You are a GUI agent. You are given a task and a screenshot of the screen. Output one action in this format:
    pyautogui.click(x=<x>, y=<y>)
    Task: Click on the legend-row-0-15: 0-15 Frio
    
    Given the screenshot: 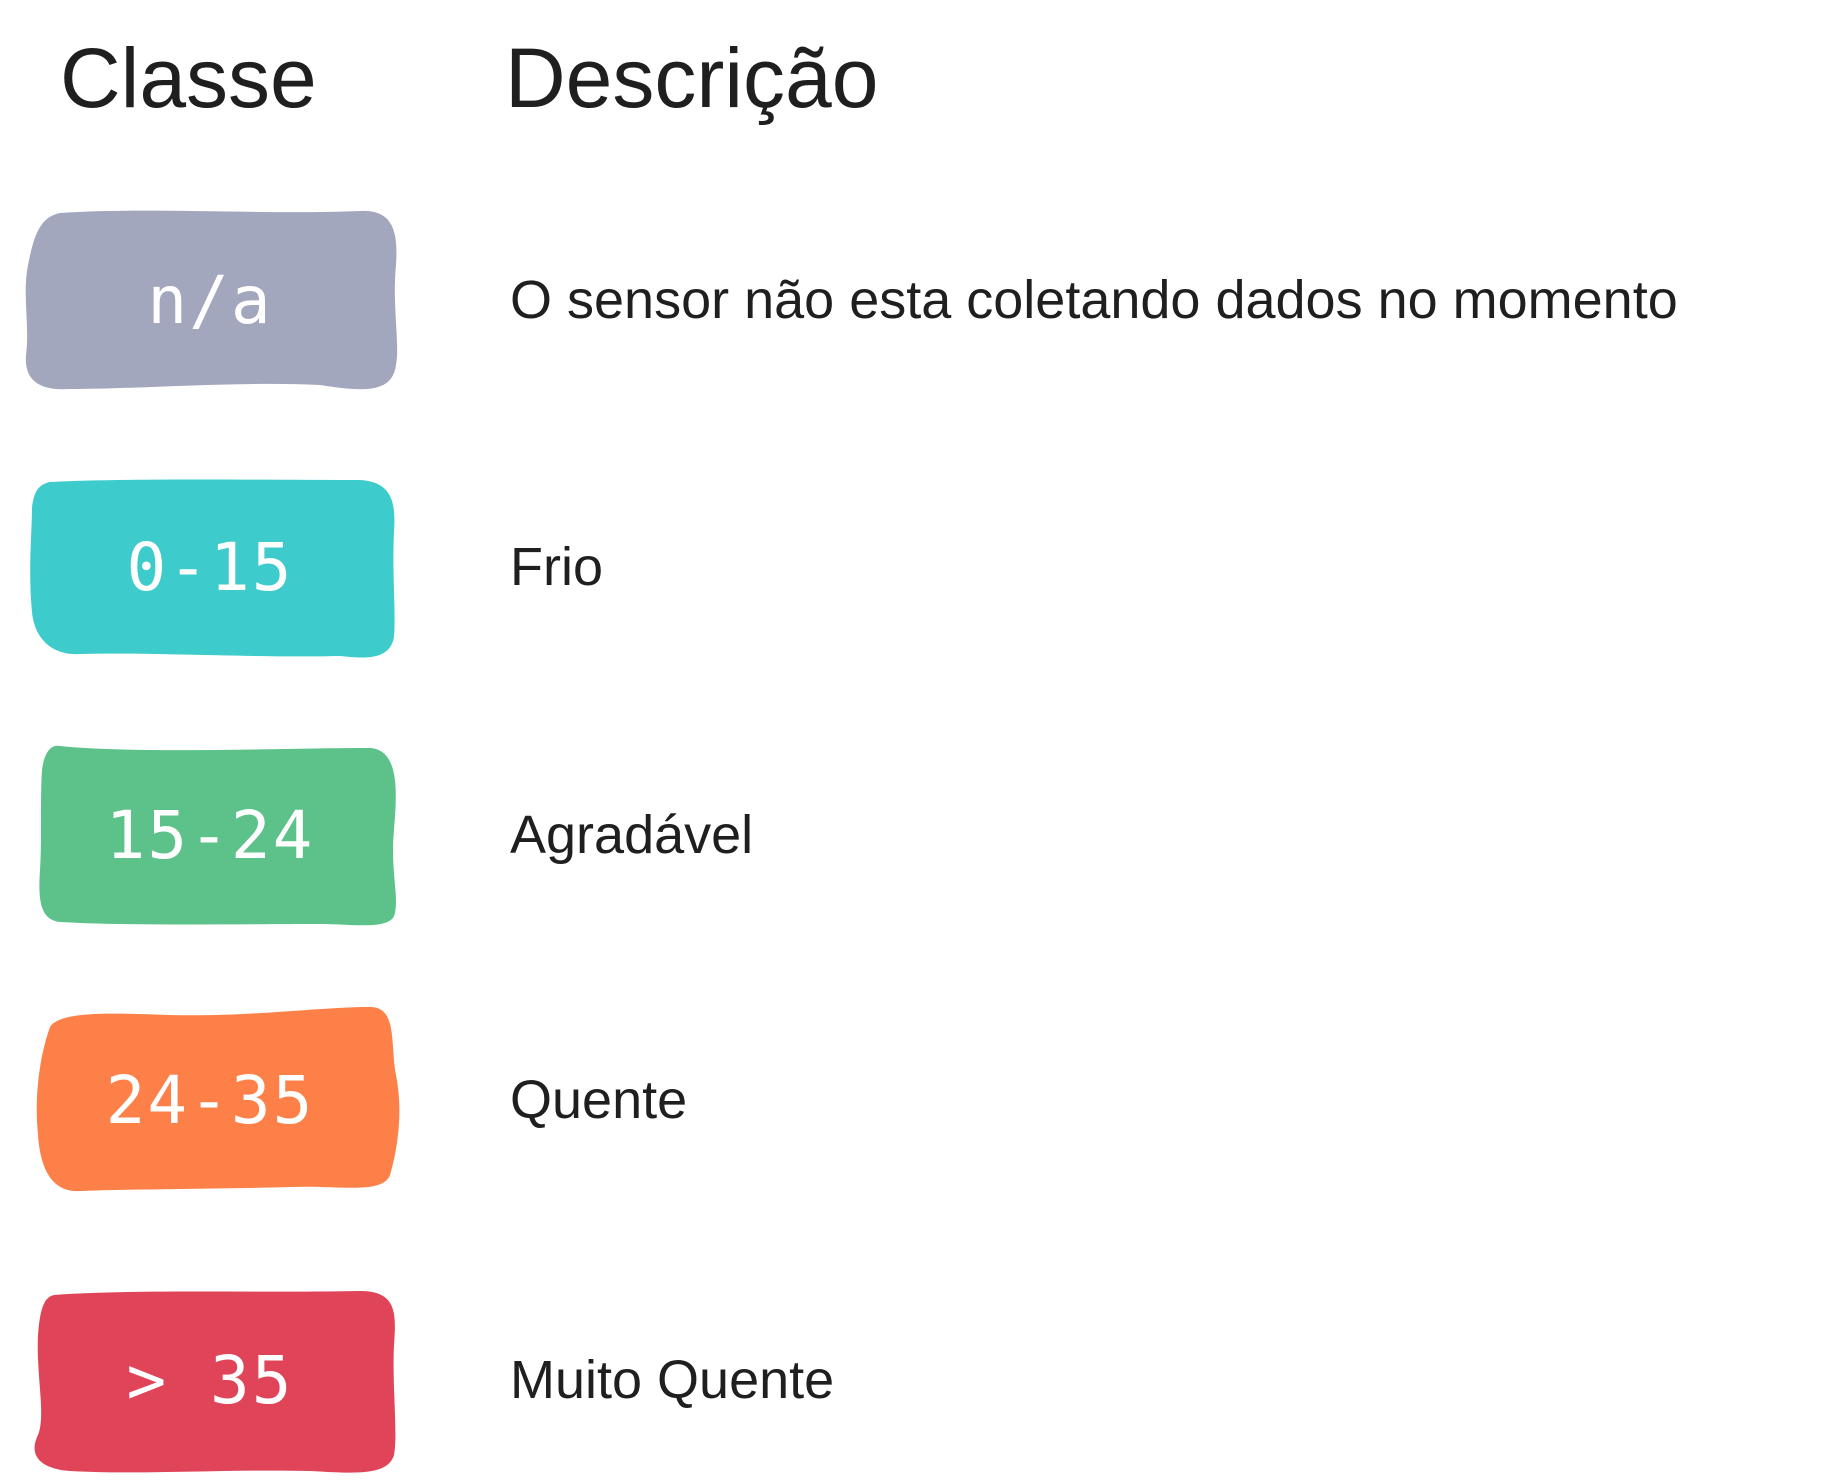 What is the action you would take?
    pyautogui.click(x=916, y=567)
    